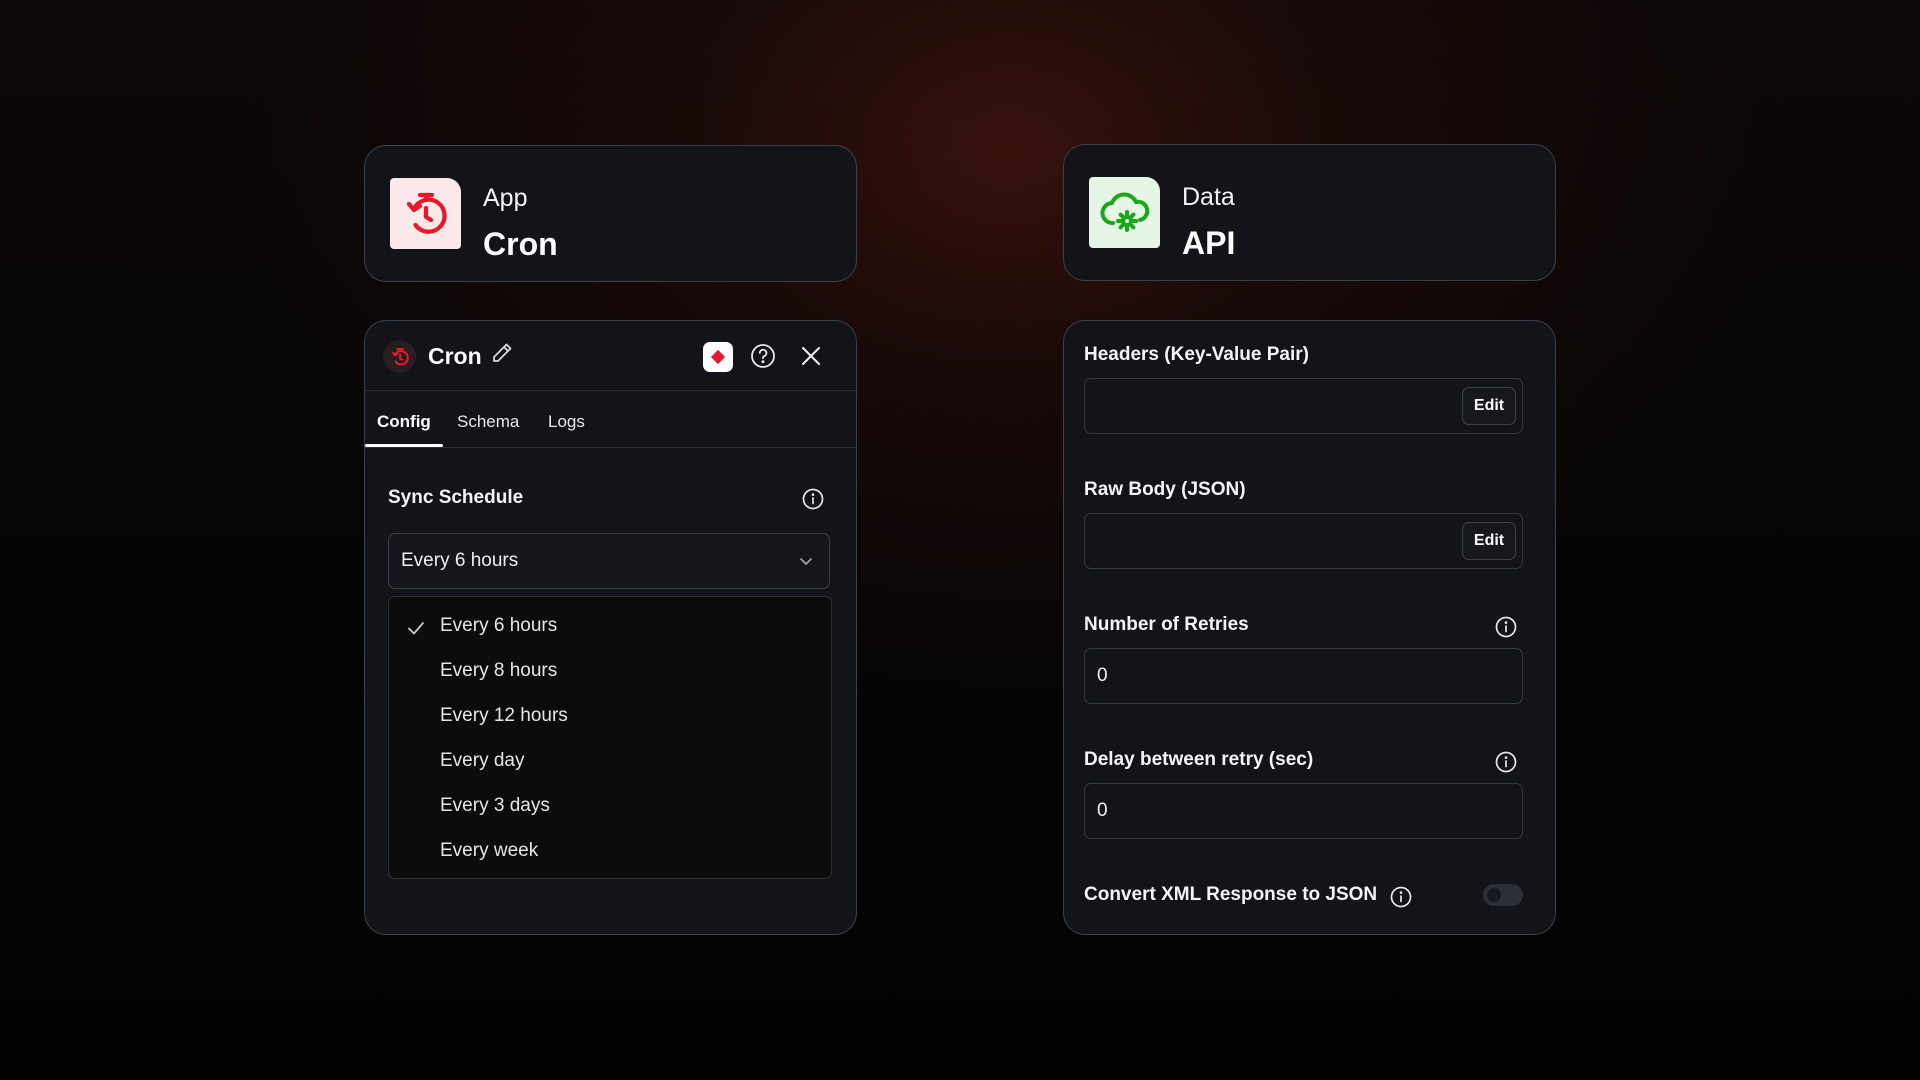  I want to click on active-tab-indicator, so click(404, 445).